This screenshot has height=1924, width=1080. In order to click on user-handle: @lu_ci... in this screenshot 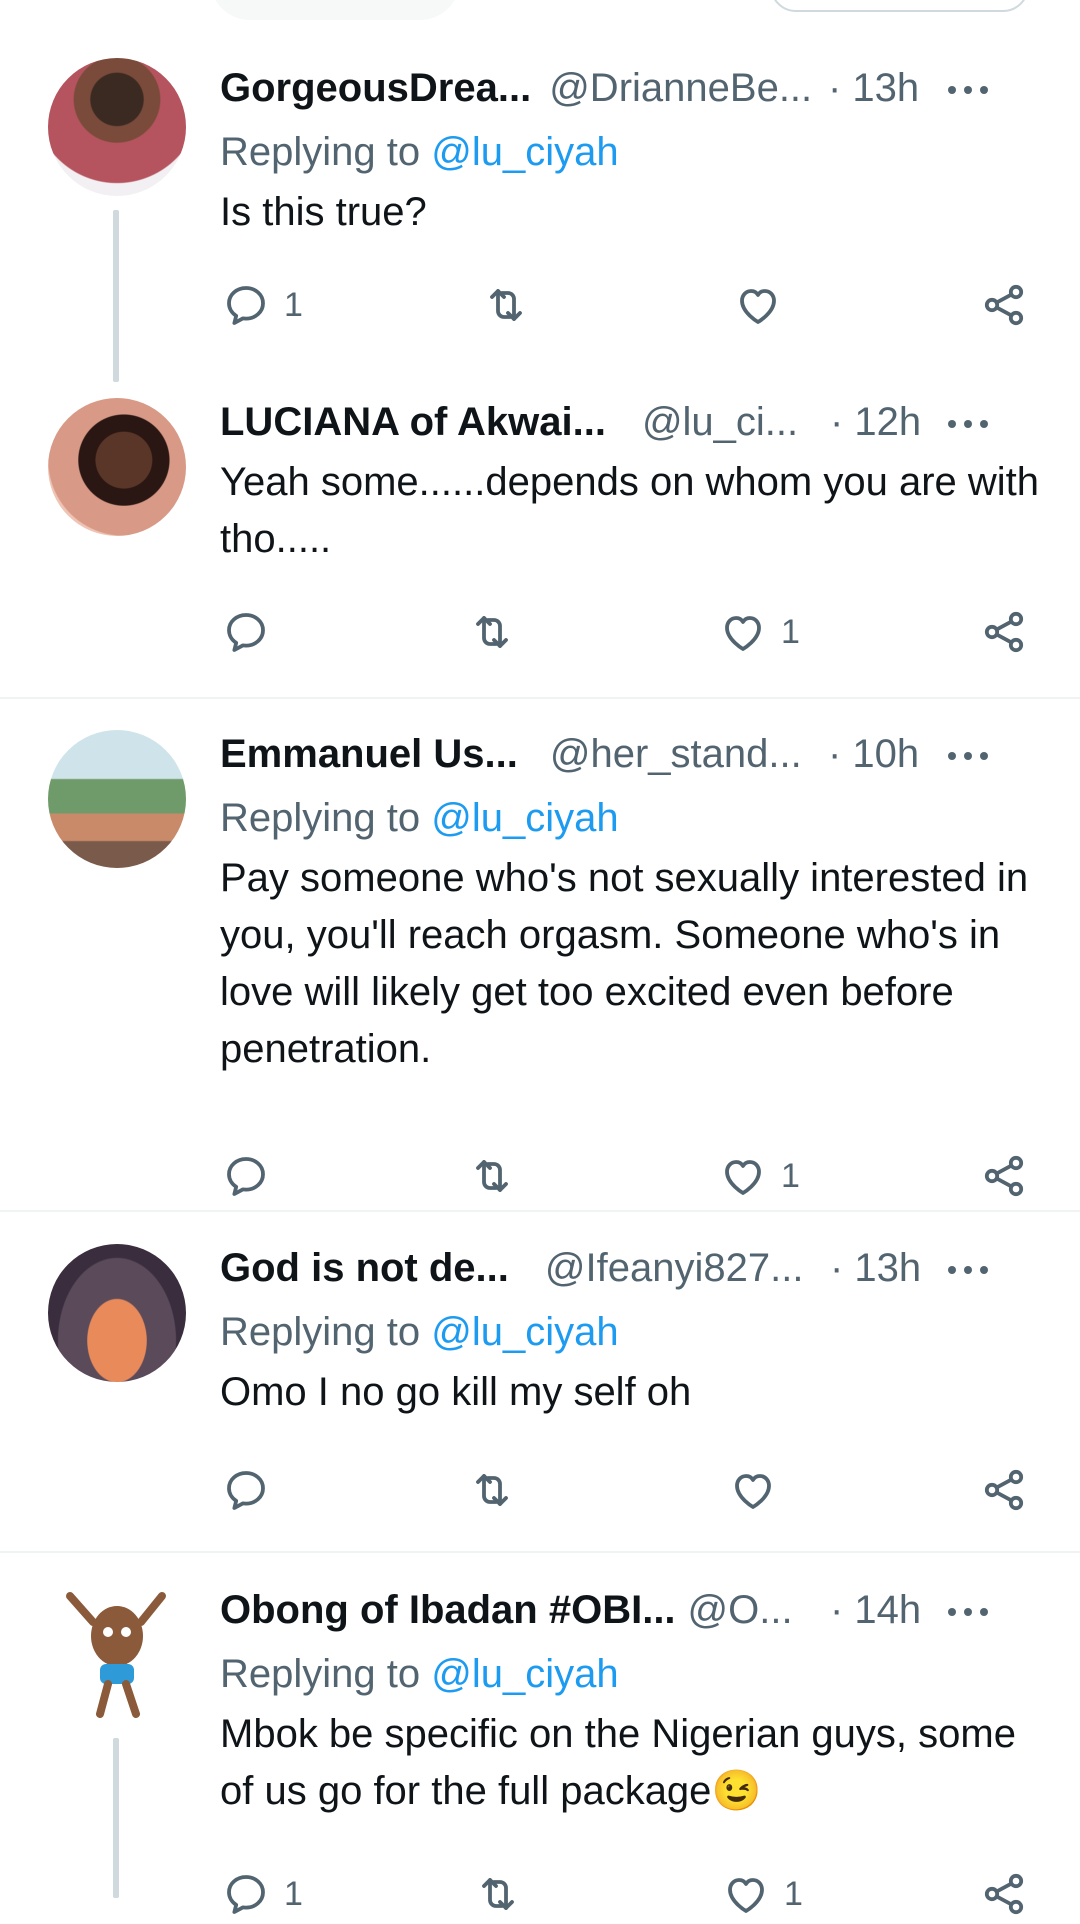, I will do `click(720, 422)`.